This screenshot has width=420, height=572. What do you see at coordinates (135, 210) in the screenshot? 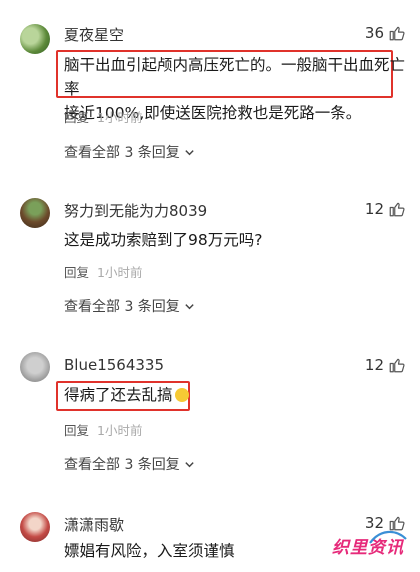
I see `username: 努力到无能为力8039` at bounding box center [135, 210].